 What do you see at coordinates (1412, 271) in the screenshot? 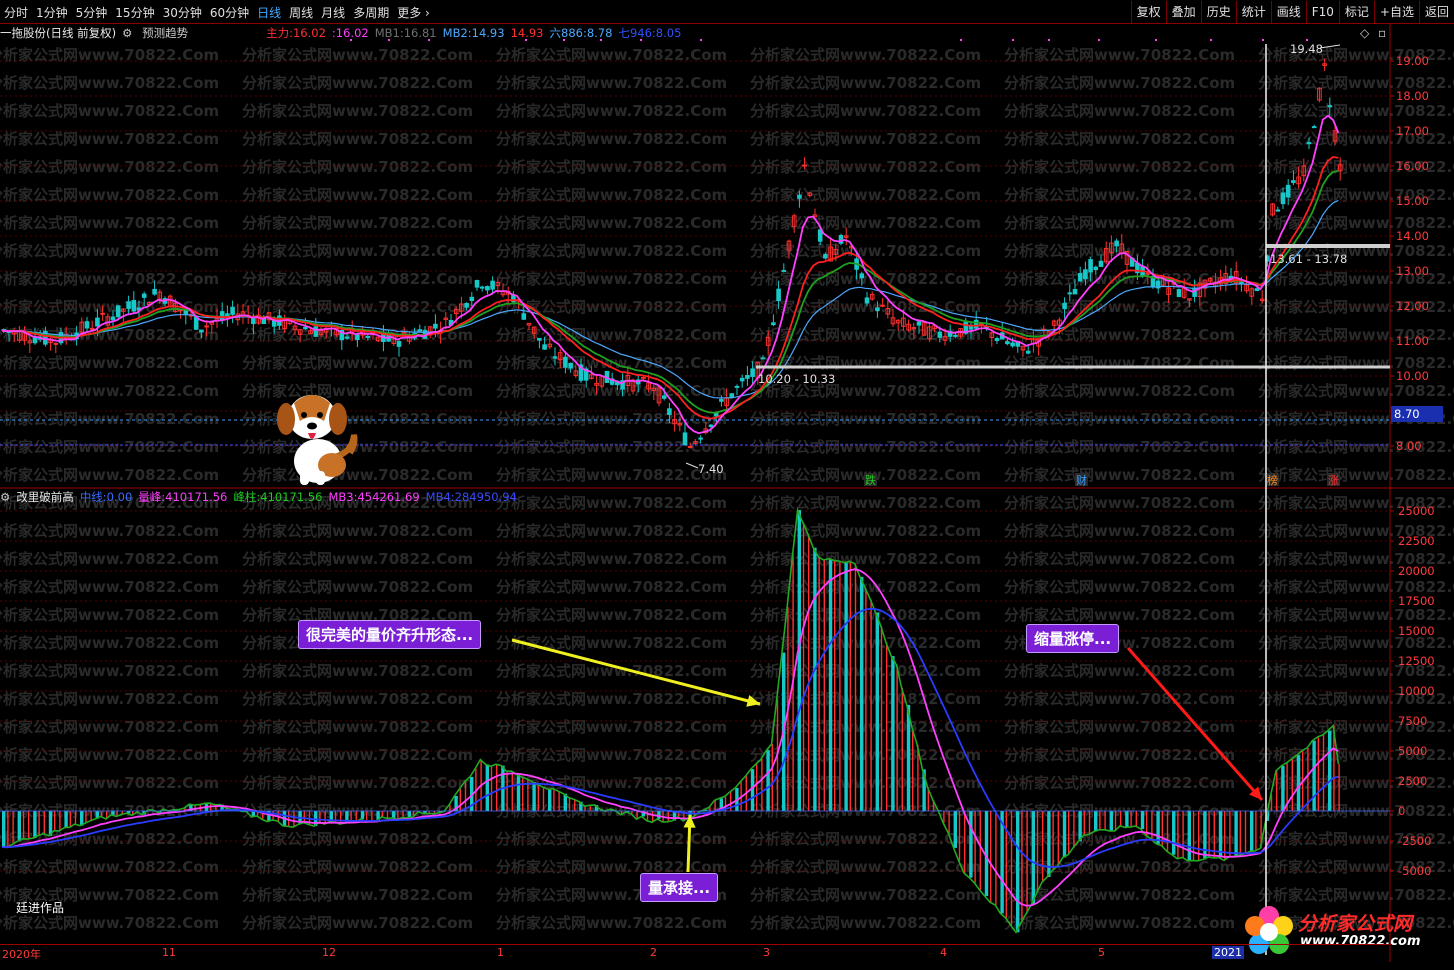
I see `price-tick-label: 13.00` at bounding box center [1412, 271].